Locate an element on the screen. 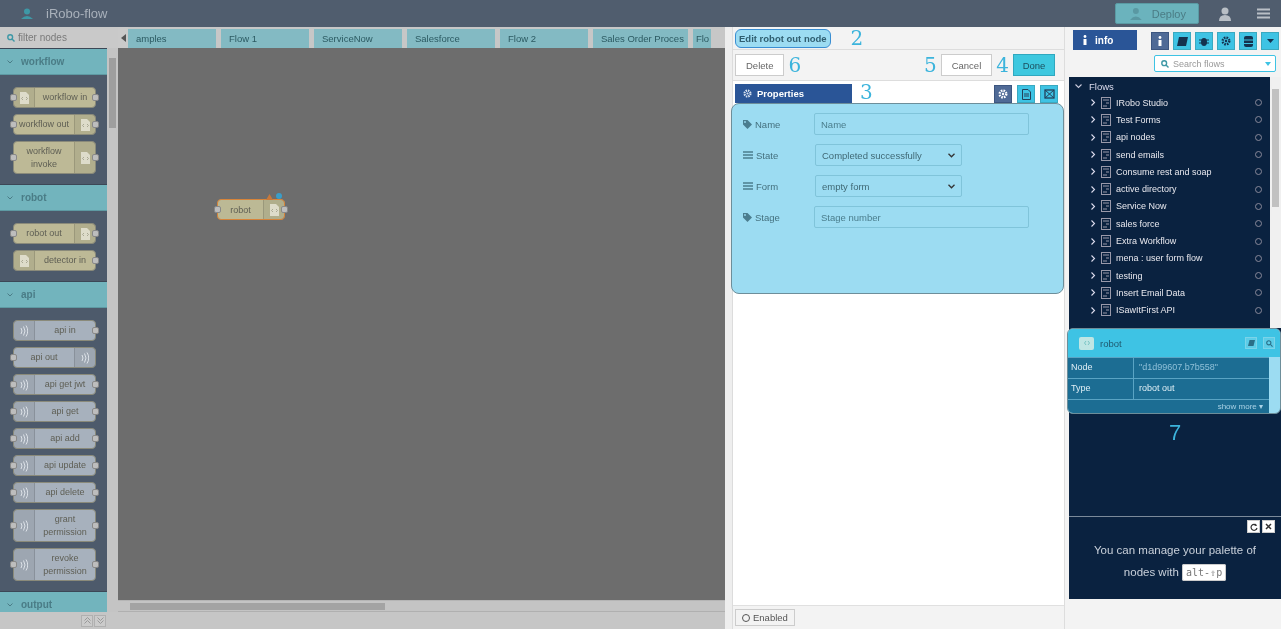 Image resolution: width=1281 pixels, height=629 pixels. gear-tab-button is located at coordinates (1226, 41).